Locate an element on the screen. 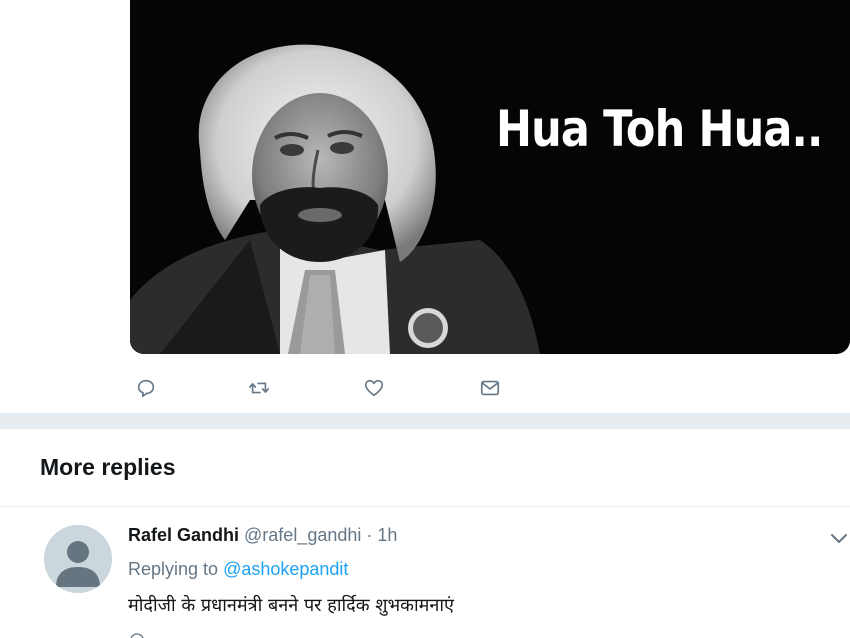  retweet-button is located at coordinates (259, 388).